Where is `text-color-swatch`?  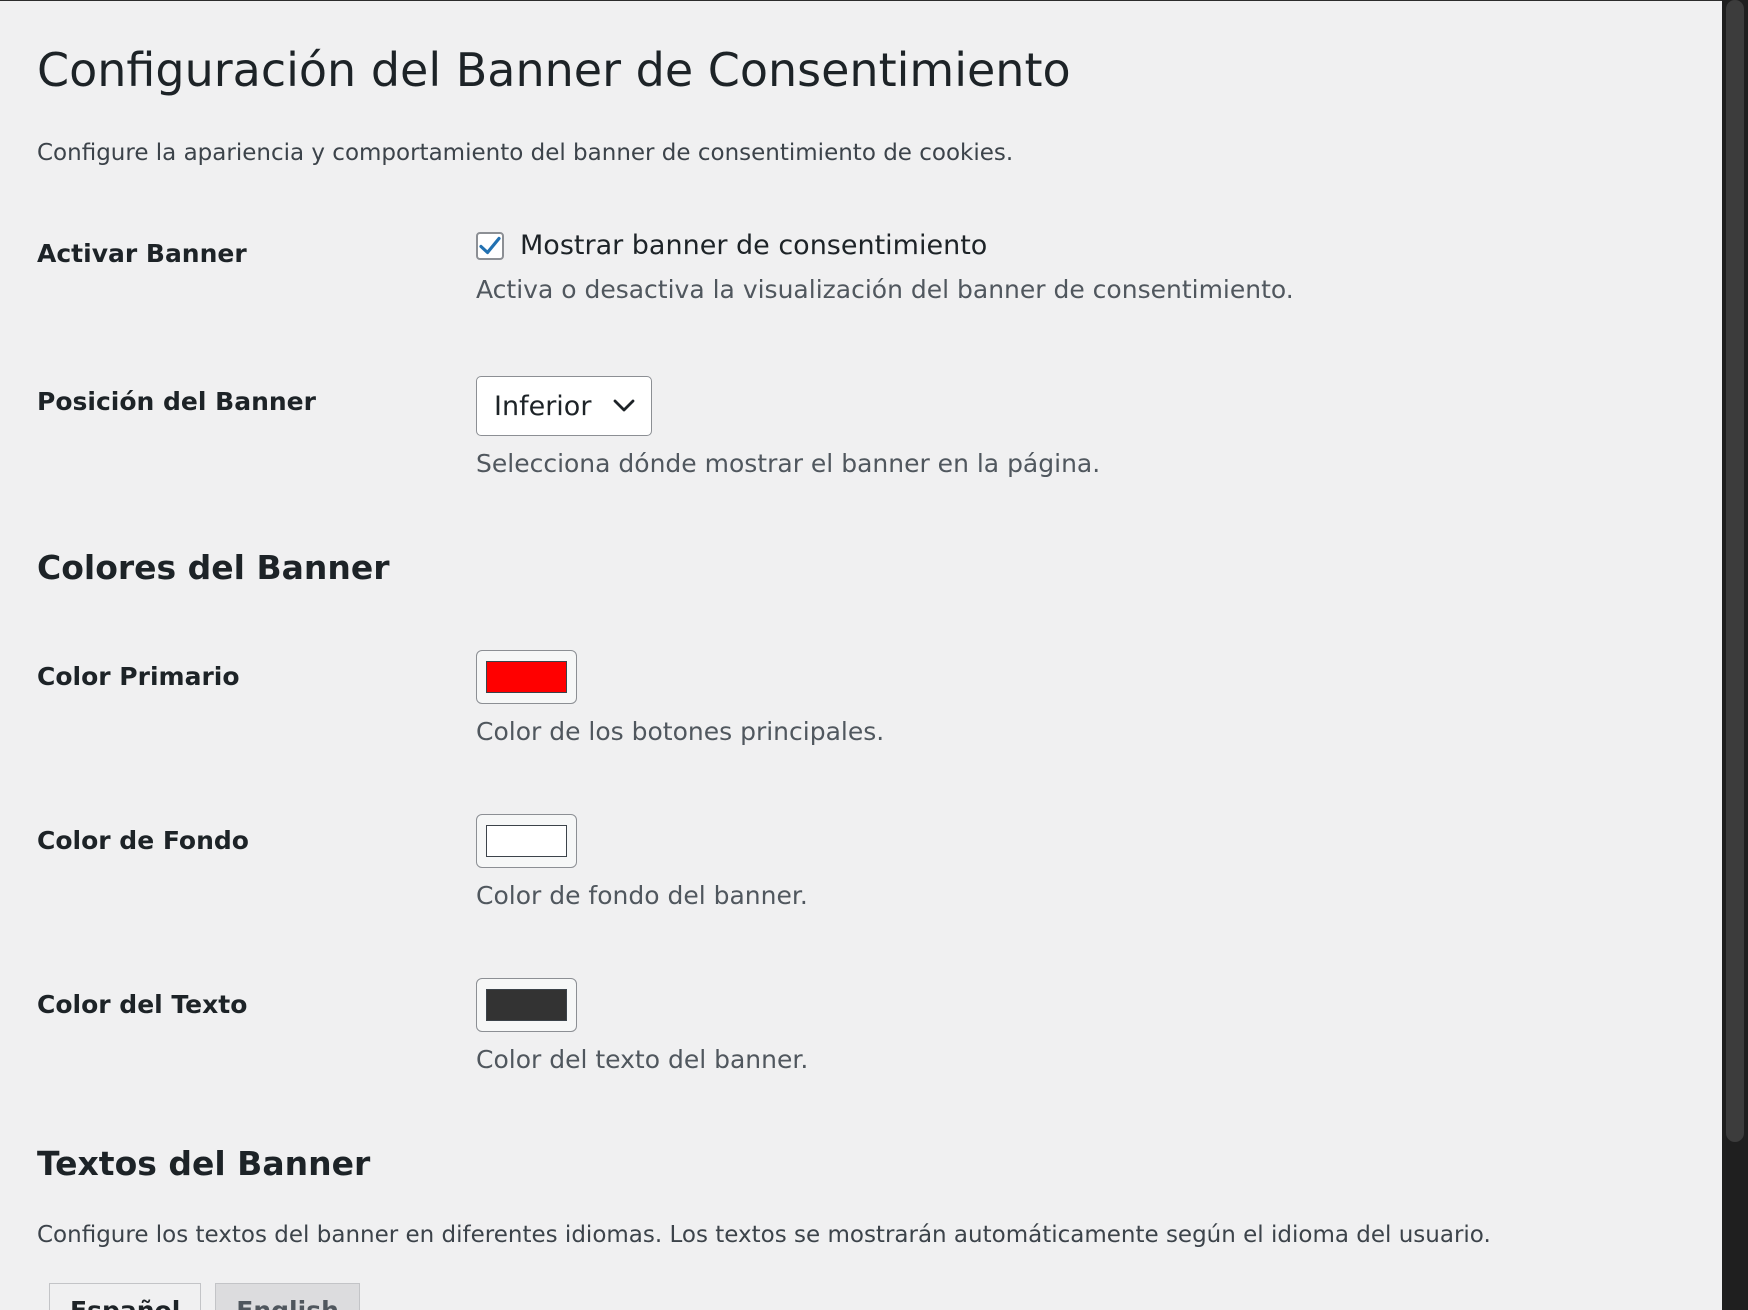 text-color-swatch is located at coordinates (526, 1005).